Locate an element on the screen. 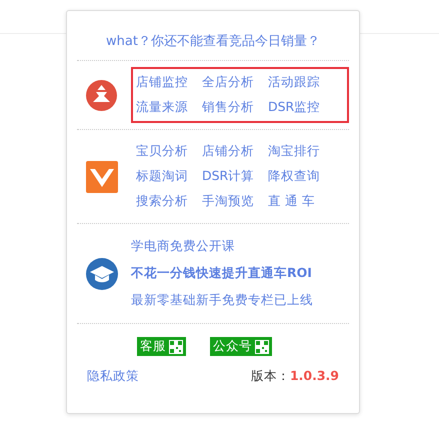 Image resolution: width=439 pixels, height=427 pixels. mascot-logo-icon is located at coordinates (101, 95).